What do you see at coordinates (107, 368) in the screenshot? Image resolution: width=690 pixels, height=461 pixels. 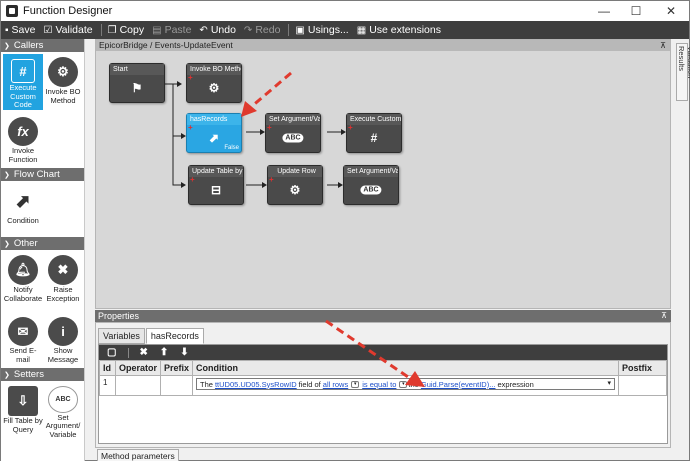 I see `column-header-id: Id` at bounding box center [107, 368].